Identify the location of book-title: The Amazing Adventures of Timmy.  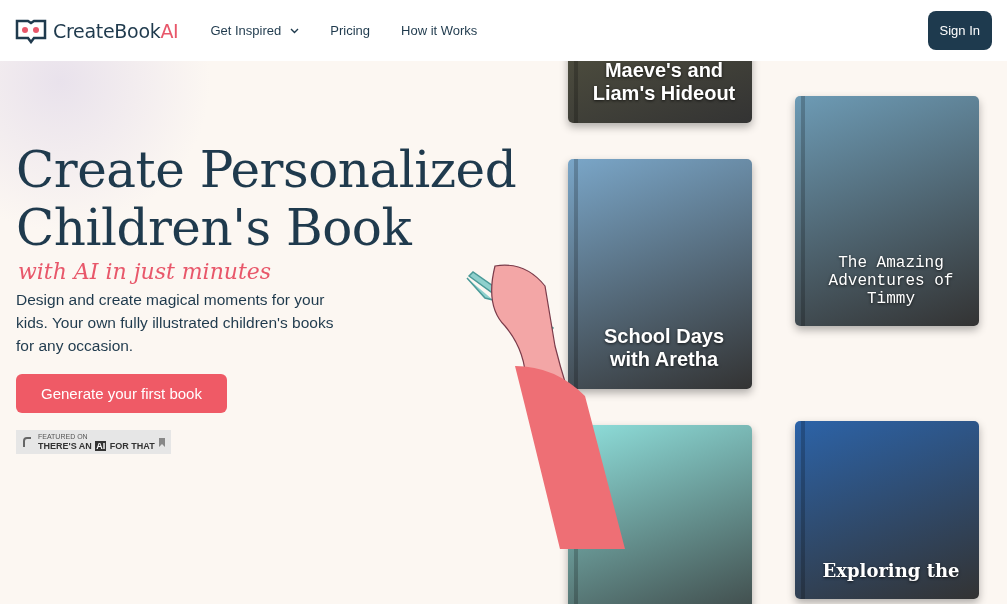
(891, 281).